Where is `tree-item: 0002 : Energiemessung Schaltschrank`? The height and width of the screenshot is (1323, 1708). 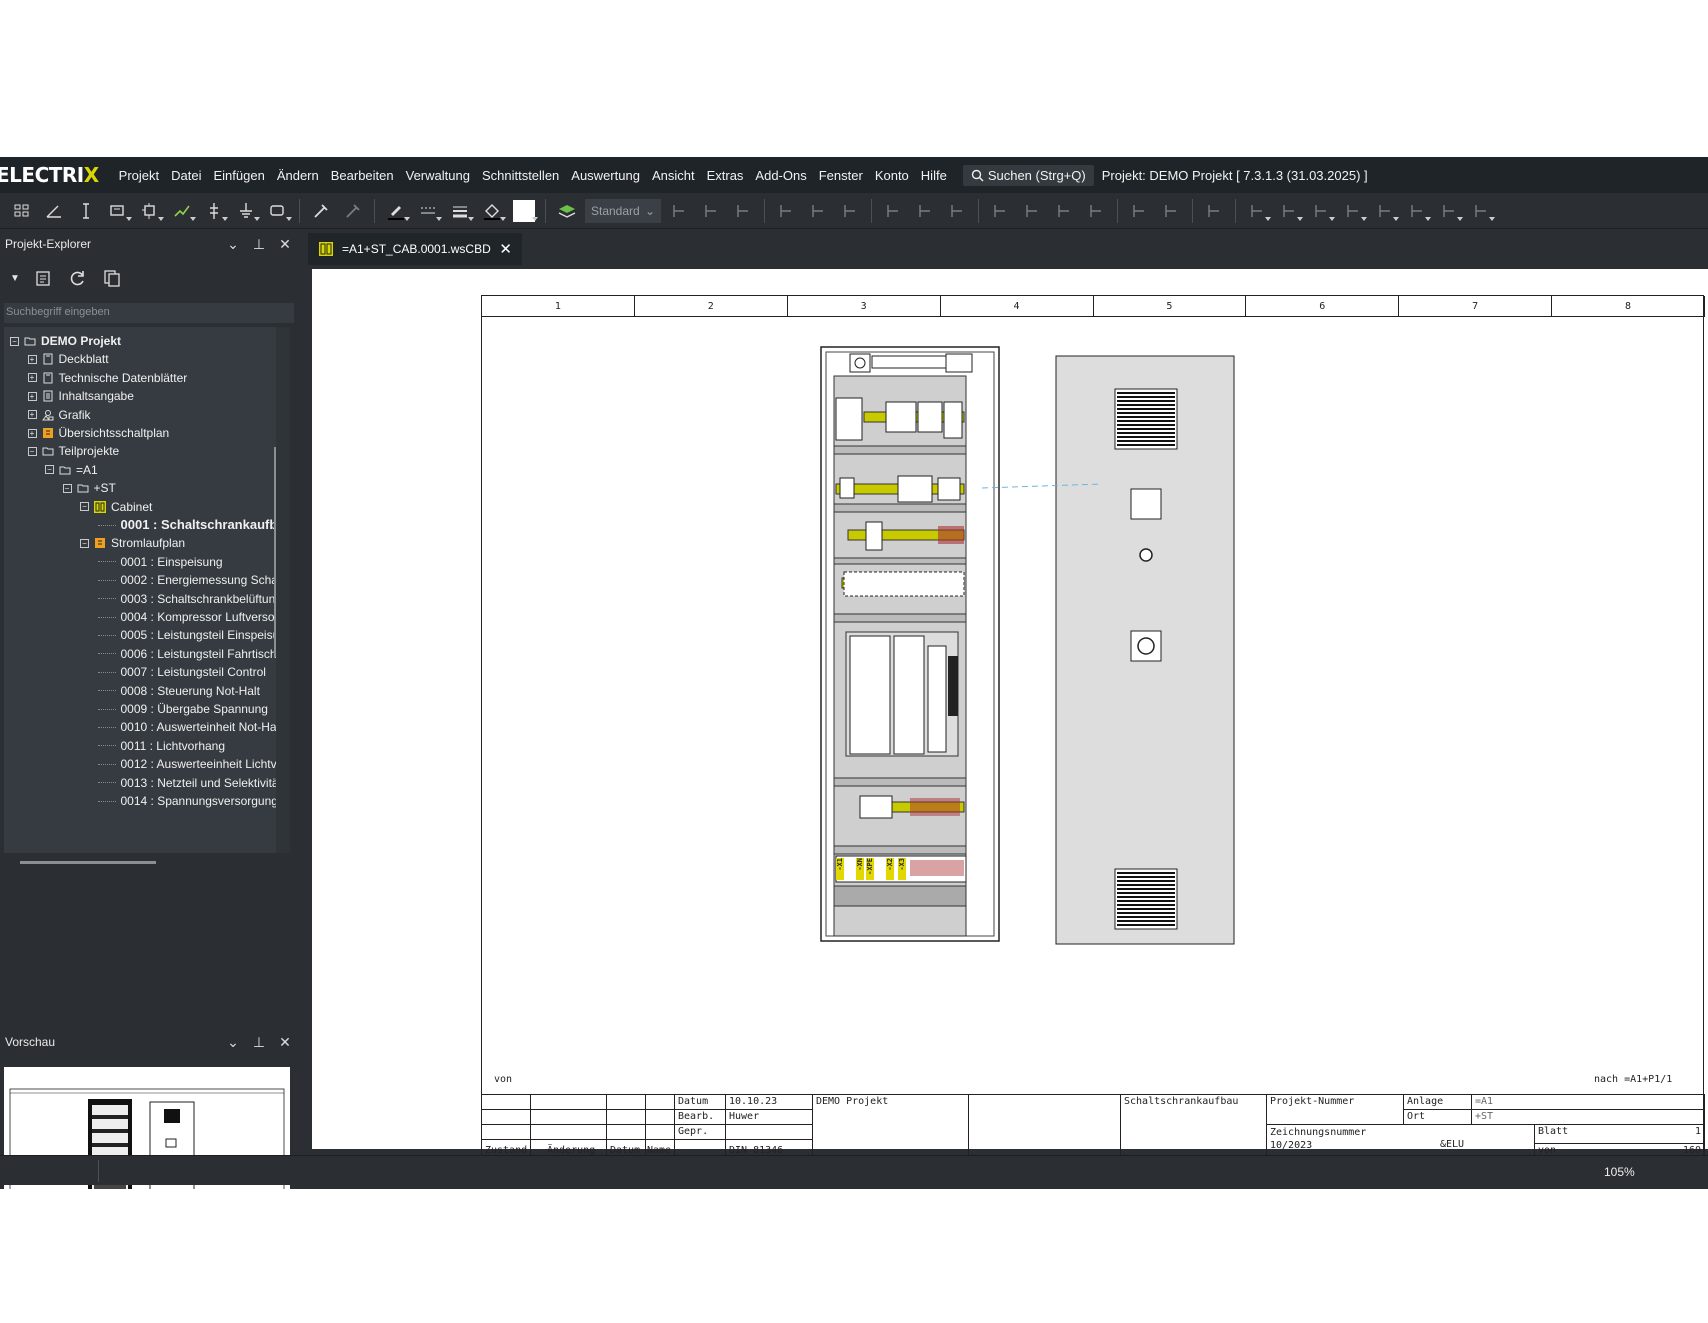
tree-item: 0002 : Energiemessung Schaltschrank is located at coordinates (186, 580).